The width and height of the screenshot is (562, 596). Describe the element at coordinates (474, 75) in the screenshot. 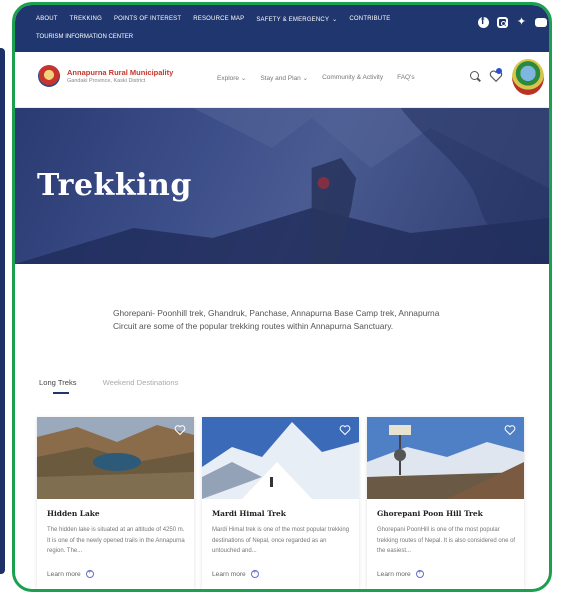

I see `search-icon` at that location.